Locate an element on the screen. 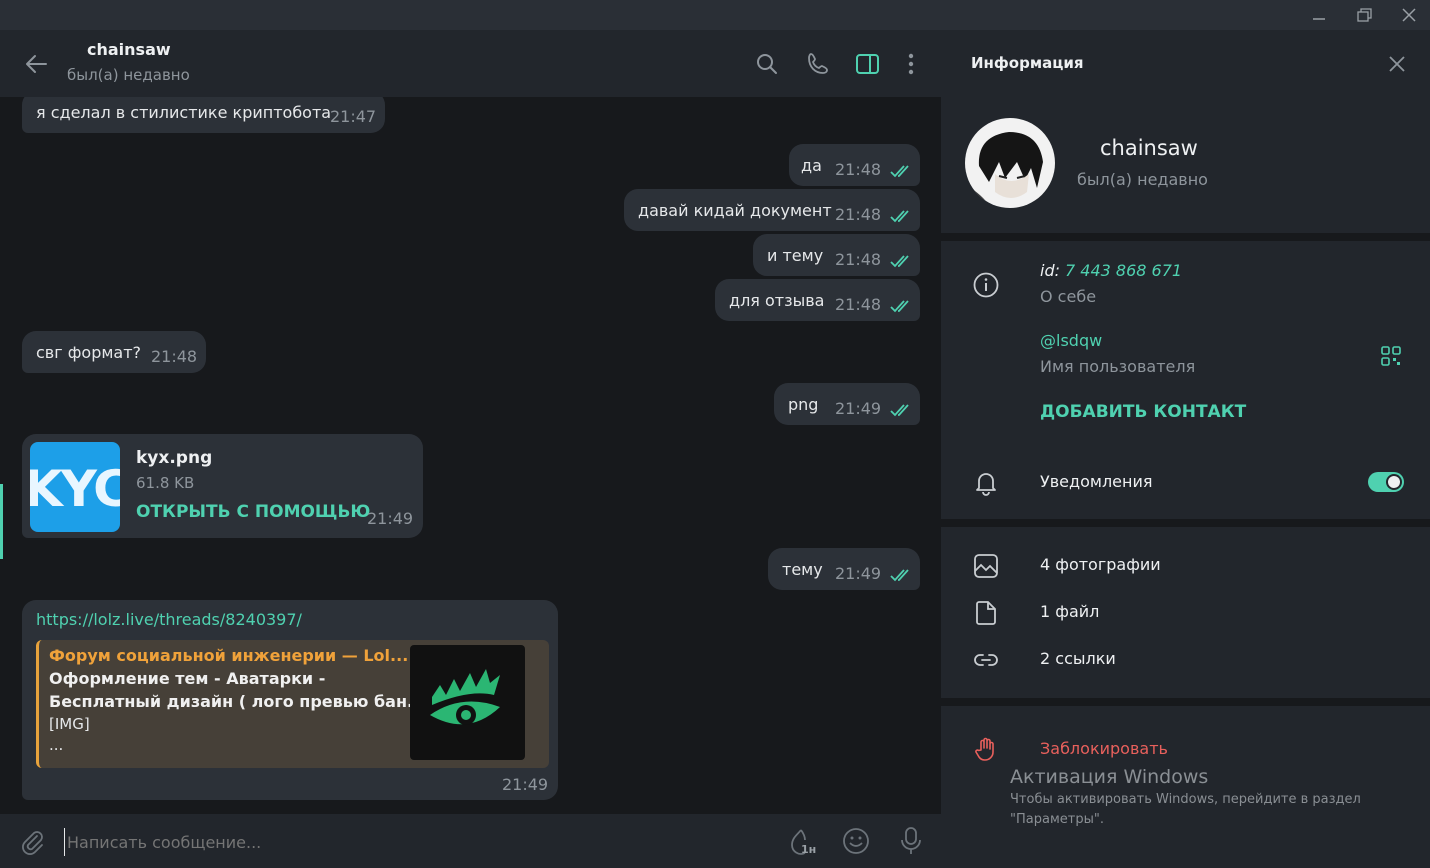 The width and height of the screenshot is (1430, 868). add-contact-button: ДОБАВИТЬ КОНТАКТ is located at coordinates (1143, 412).